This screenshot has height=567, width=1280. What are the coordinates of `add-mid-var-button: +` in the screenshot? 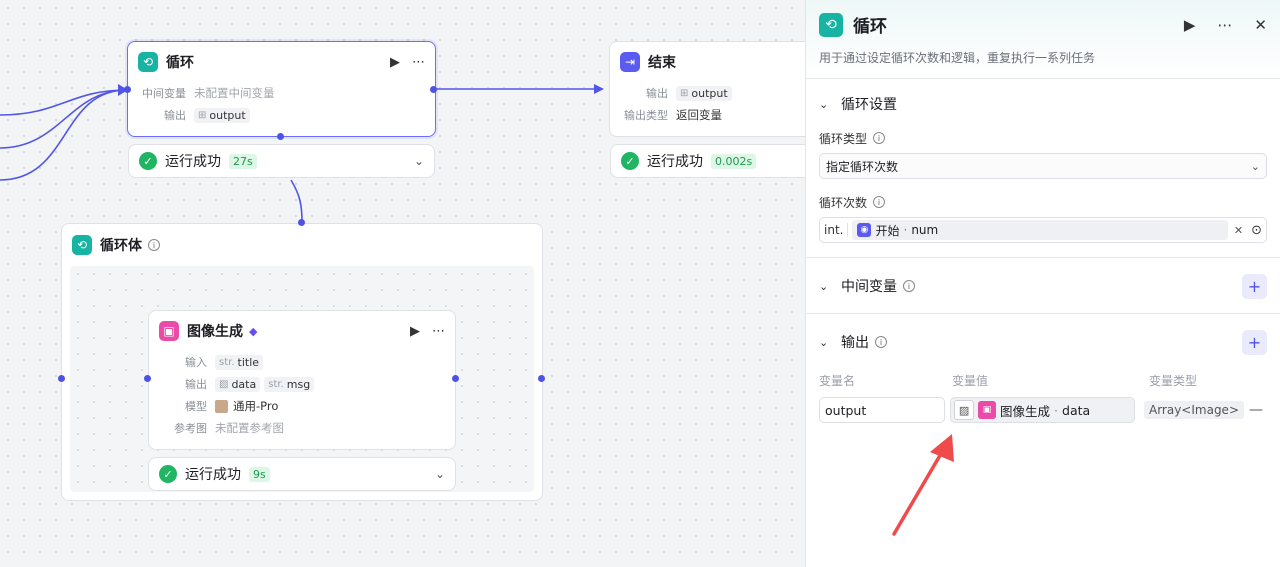 It's located at (1254, 286).